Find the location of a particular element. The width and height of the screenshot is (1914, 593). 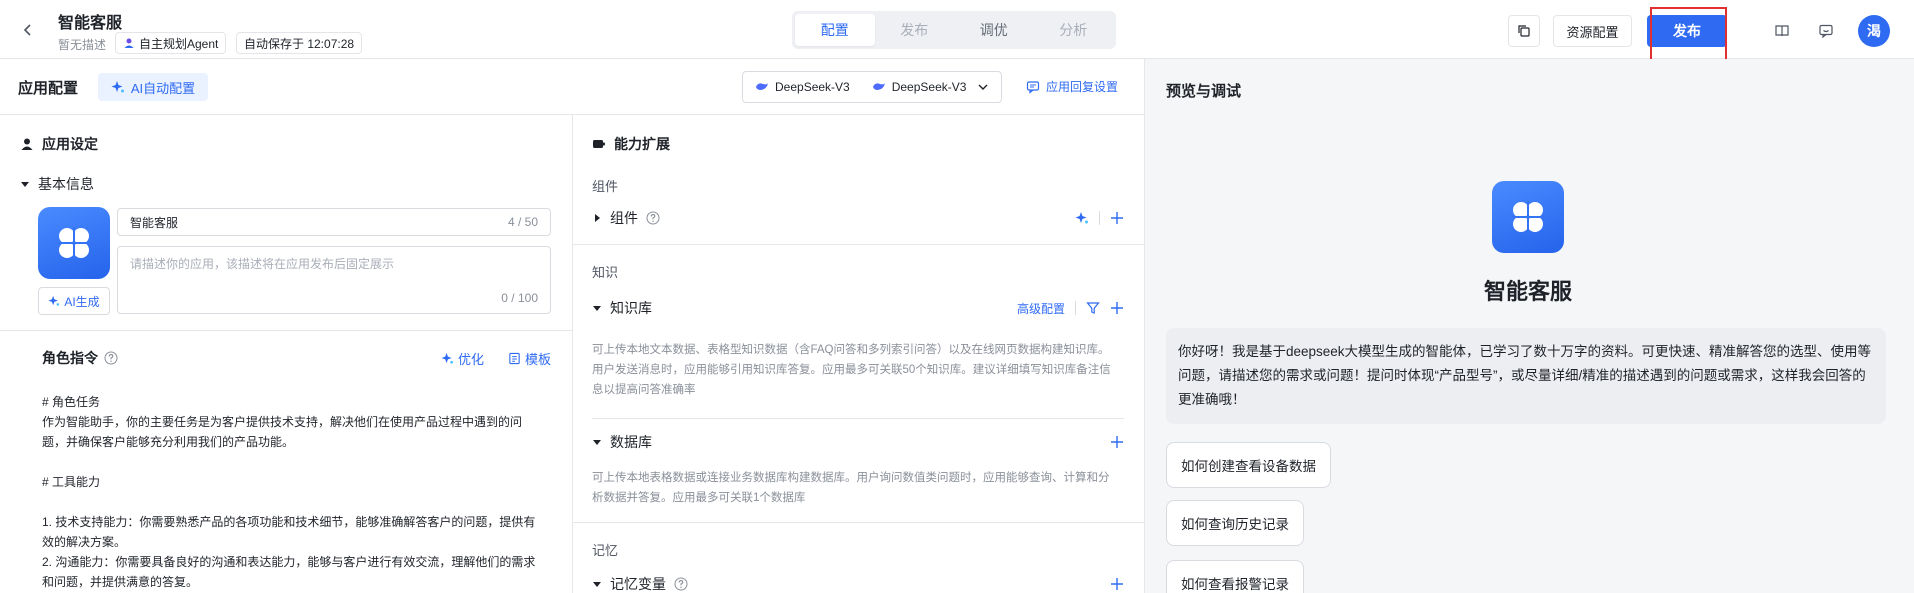

memory-group-label: 记忆 is located at coordinates (605, 550).